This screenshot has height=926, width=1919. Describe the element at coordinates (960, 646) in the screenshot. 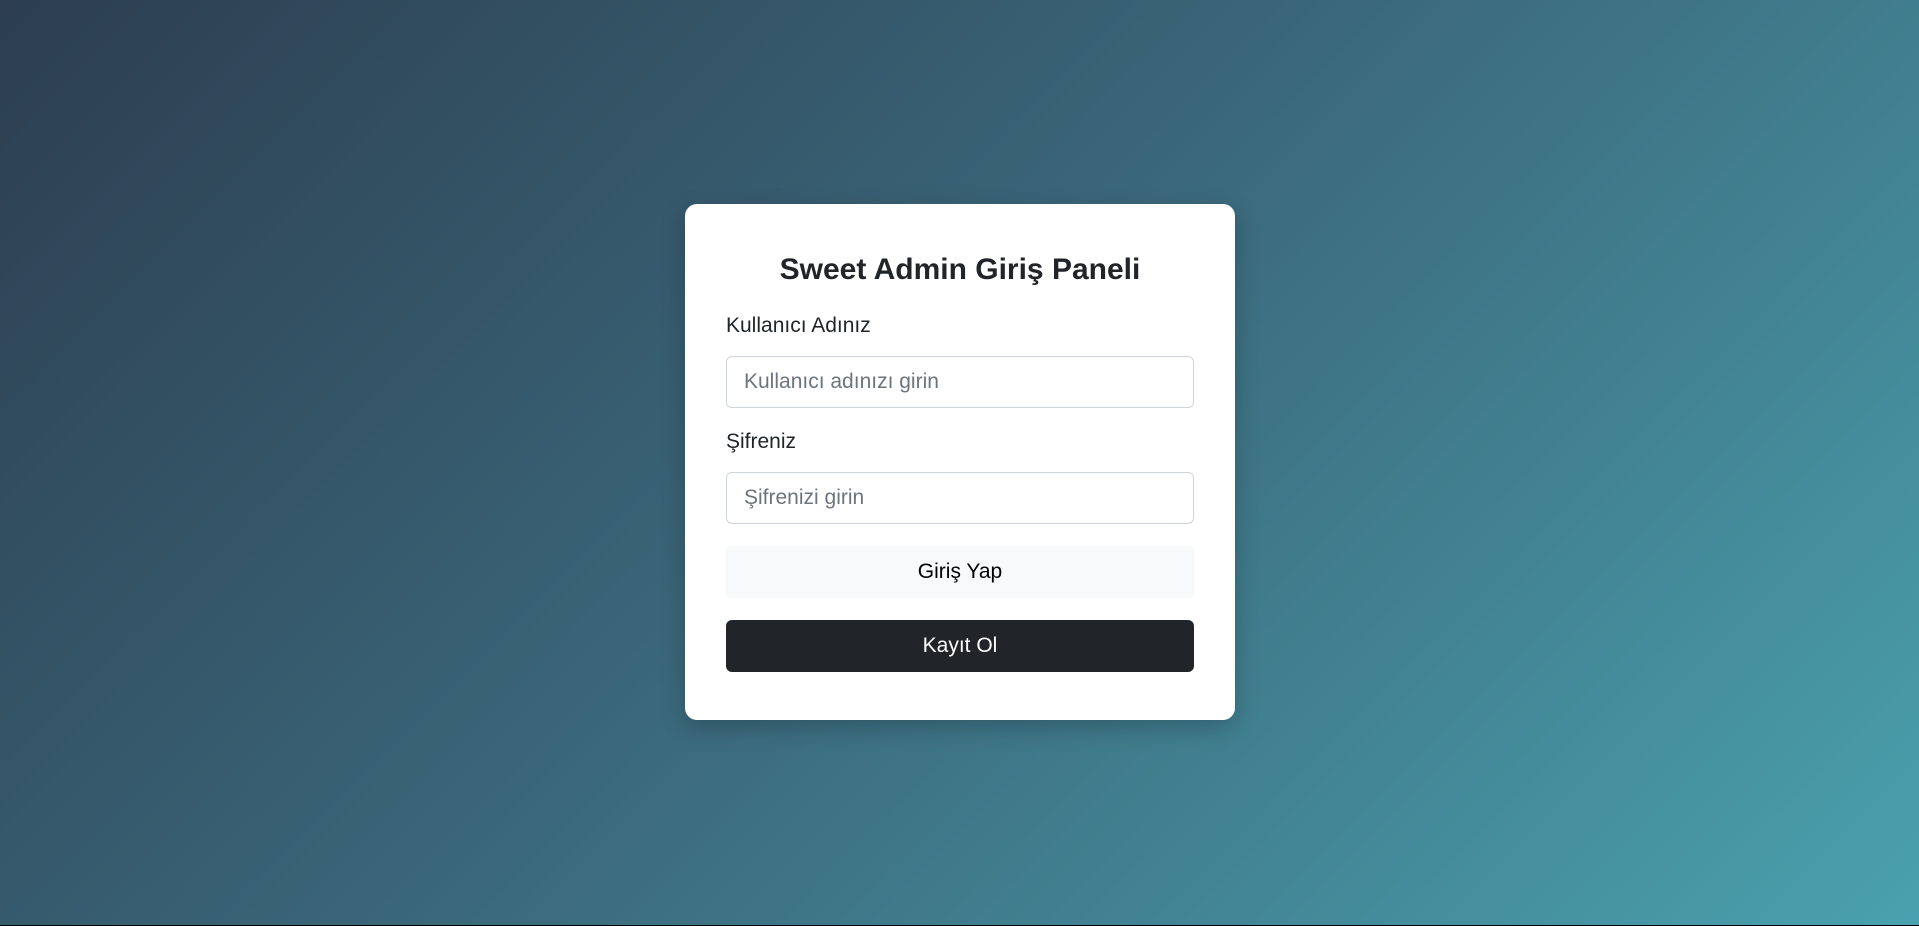

I see `register-button: Kayıt Ol` at that location.